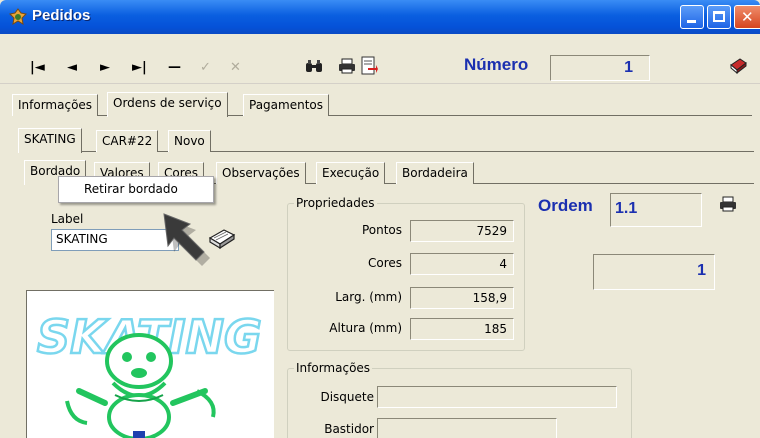 The width and height of the screenshot is (760, 438). I want to click on confirm-button: ✓, so click(205, 67).